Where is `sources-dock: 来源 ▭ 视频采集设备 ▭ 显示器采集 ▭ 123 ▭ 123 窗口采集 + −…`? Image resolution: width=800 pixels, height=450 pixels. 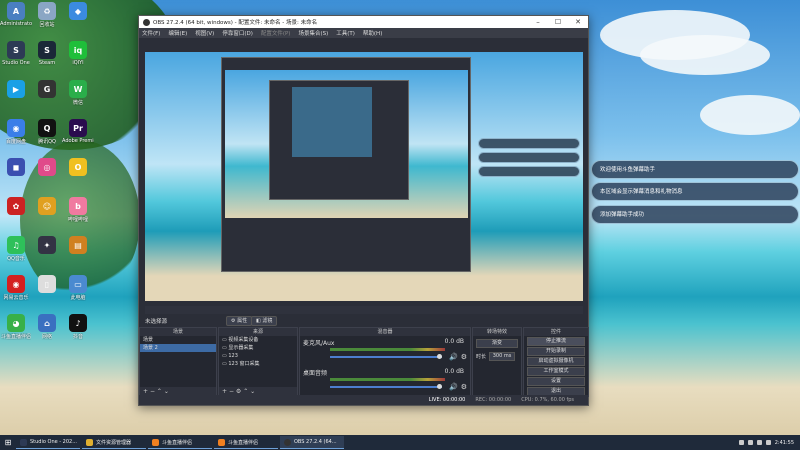 sources-dock: 来源 ▭ 视频采集设备 ▭ 显示器采集 ▭ 123 ▭ 123 窗口采集 + −… is located at coordinates (258, 362).